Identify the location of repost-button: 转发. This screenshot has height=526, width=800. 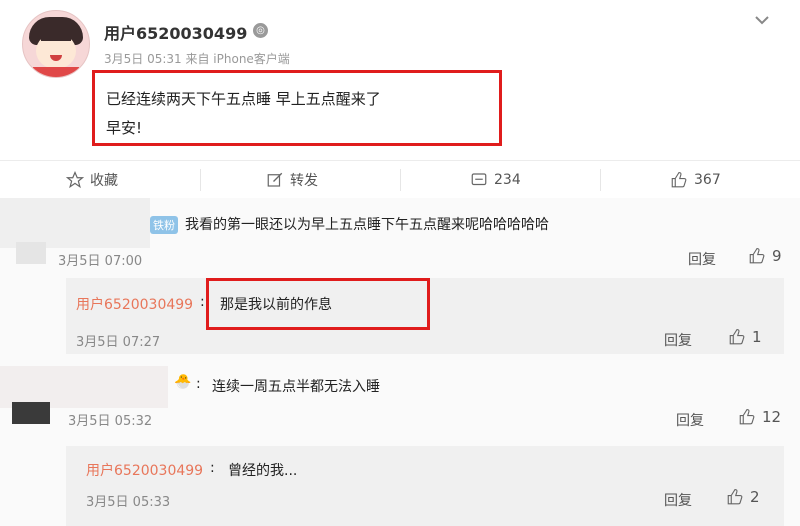
(292, 180).